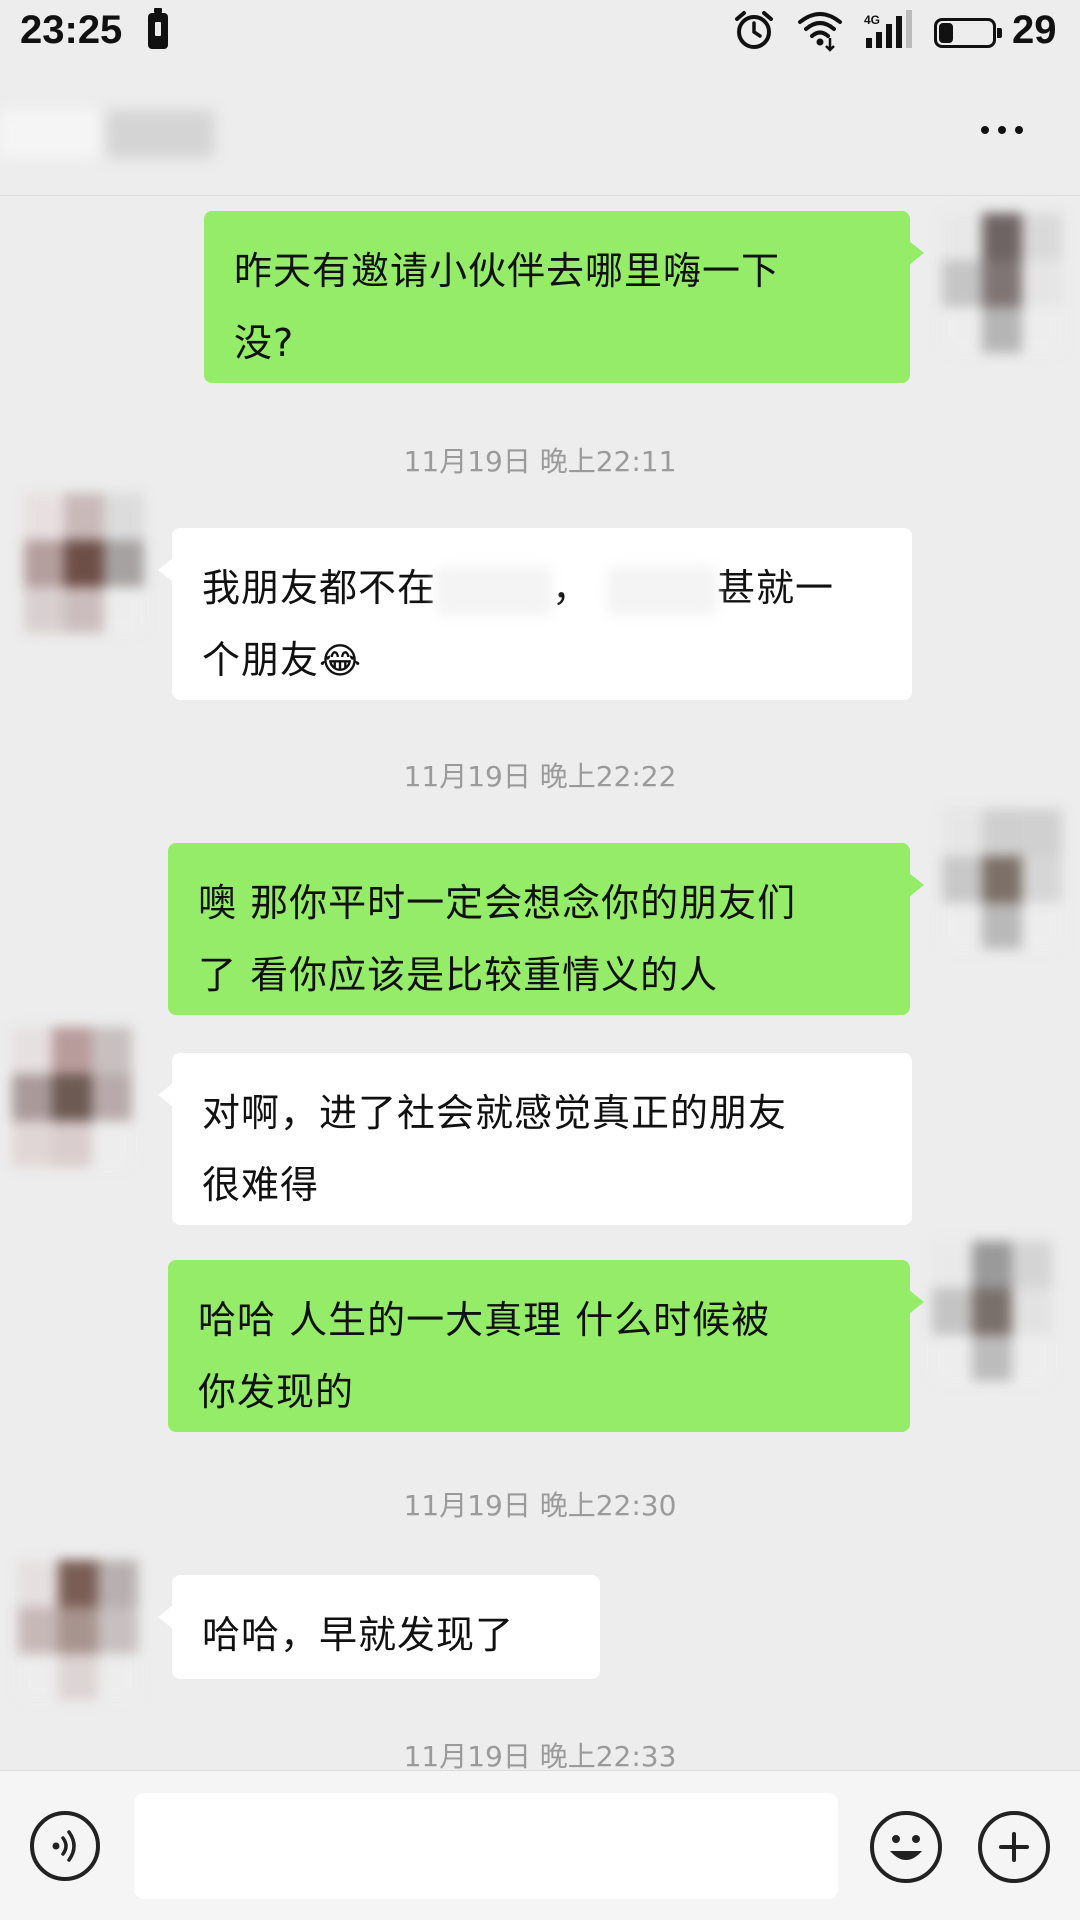 Image resolution: width=1080 pixels, height=1920 pixels. What do you see at coordinates (546, 1346) in the screenshot?
I see `message-bubble-sent: 哈哈 人生的一大真理 什么时候被 你发现的` at bounding box center [546, 1346].